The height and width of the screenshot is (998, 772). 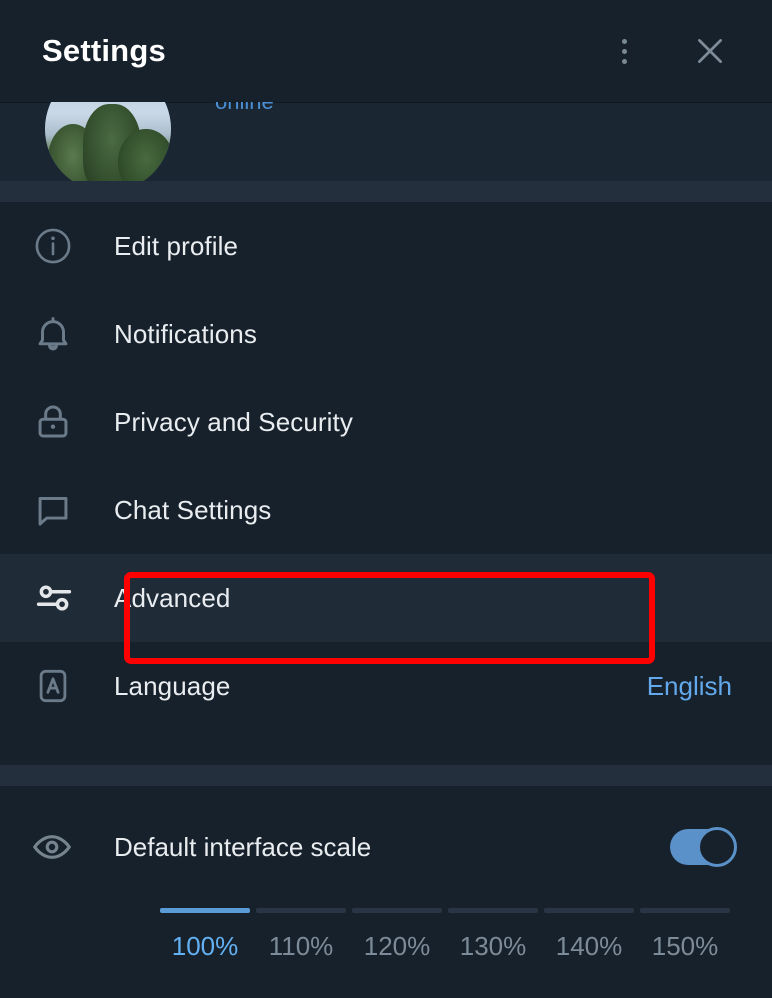 I want to click on interface-scale-slider: 100% 110% 120% 130% 140% 150%, so click(x=445, y=935).